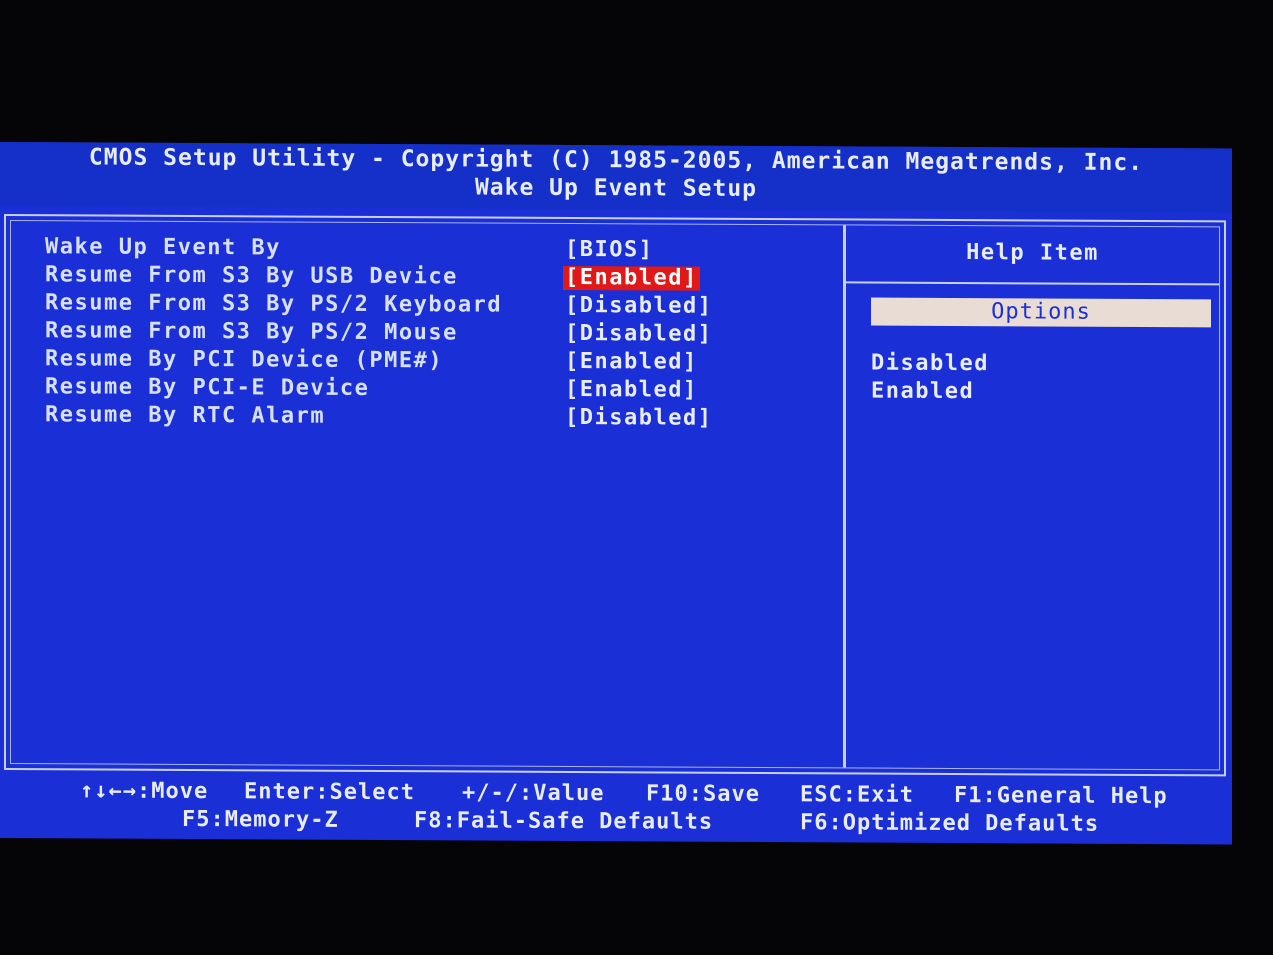  I want to click on setting-label: Resume By RTC Alarm, so click(185, 415).